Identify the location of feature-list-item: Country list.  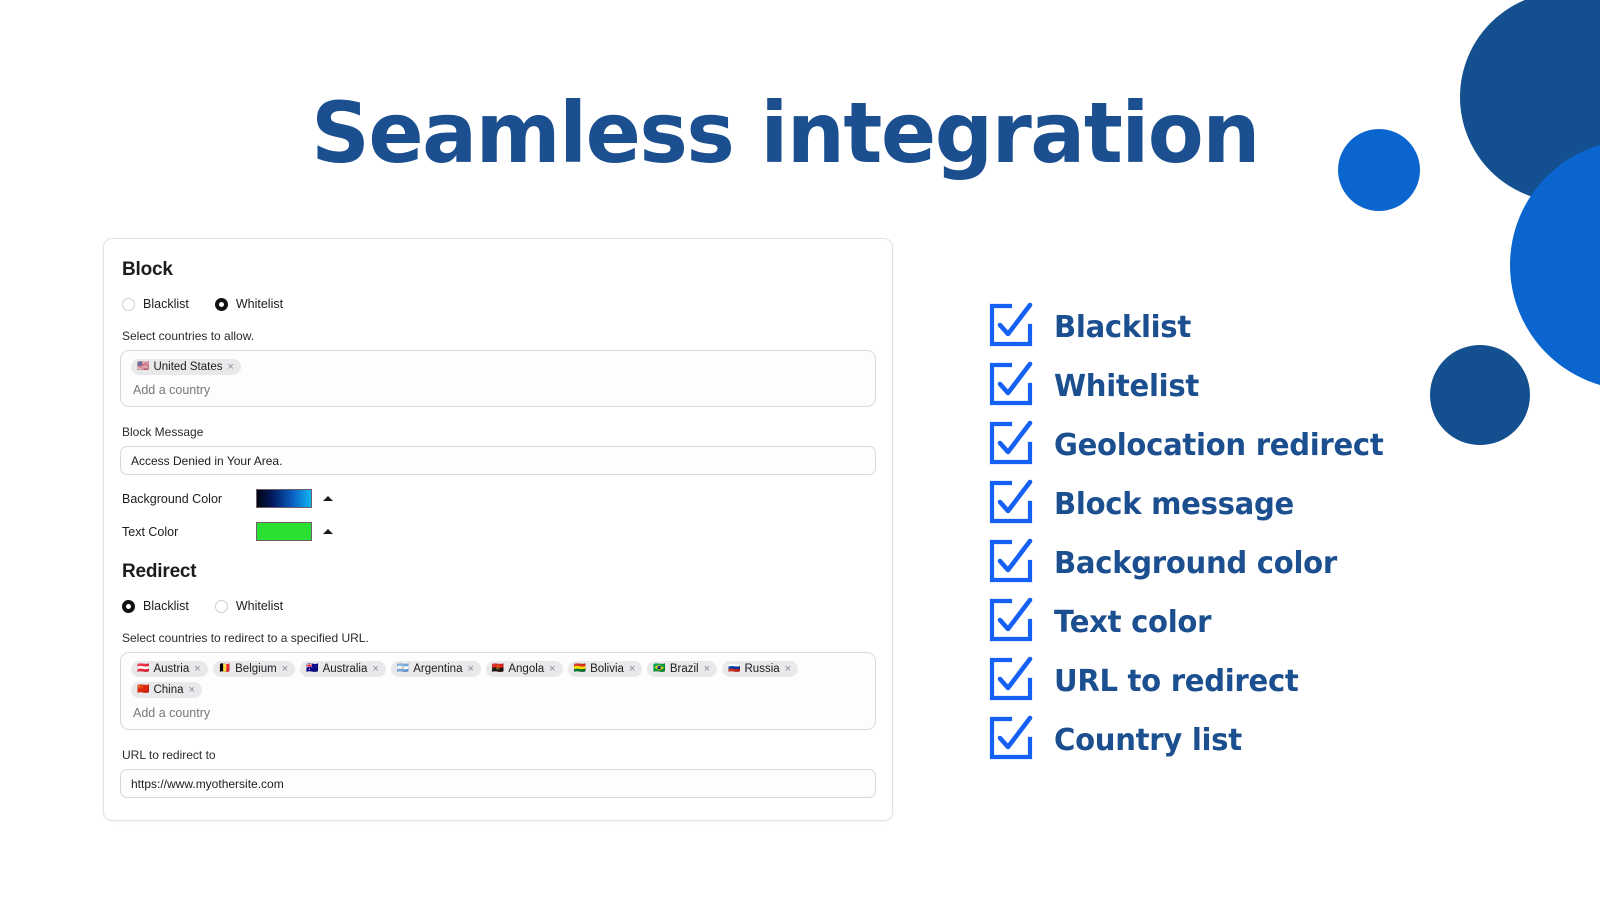
(1189, 740).